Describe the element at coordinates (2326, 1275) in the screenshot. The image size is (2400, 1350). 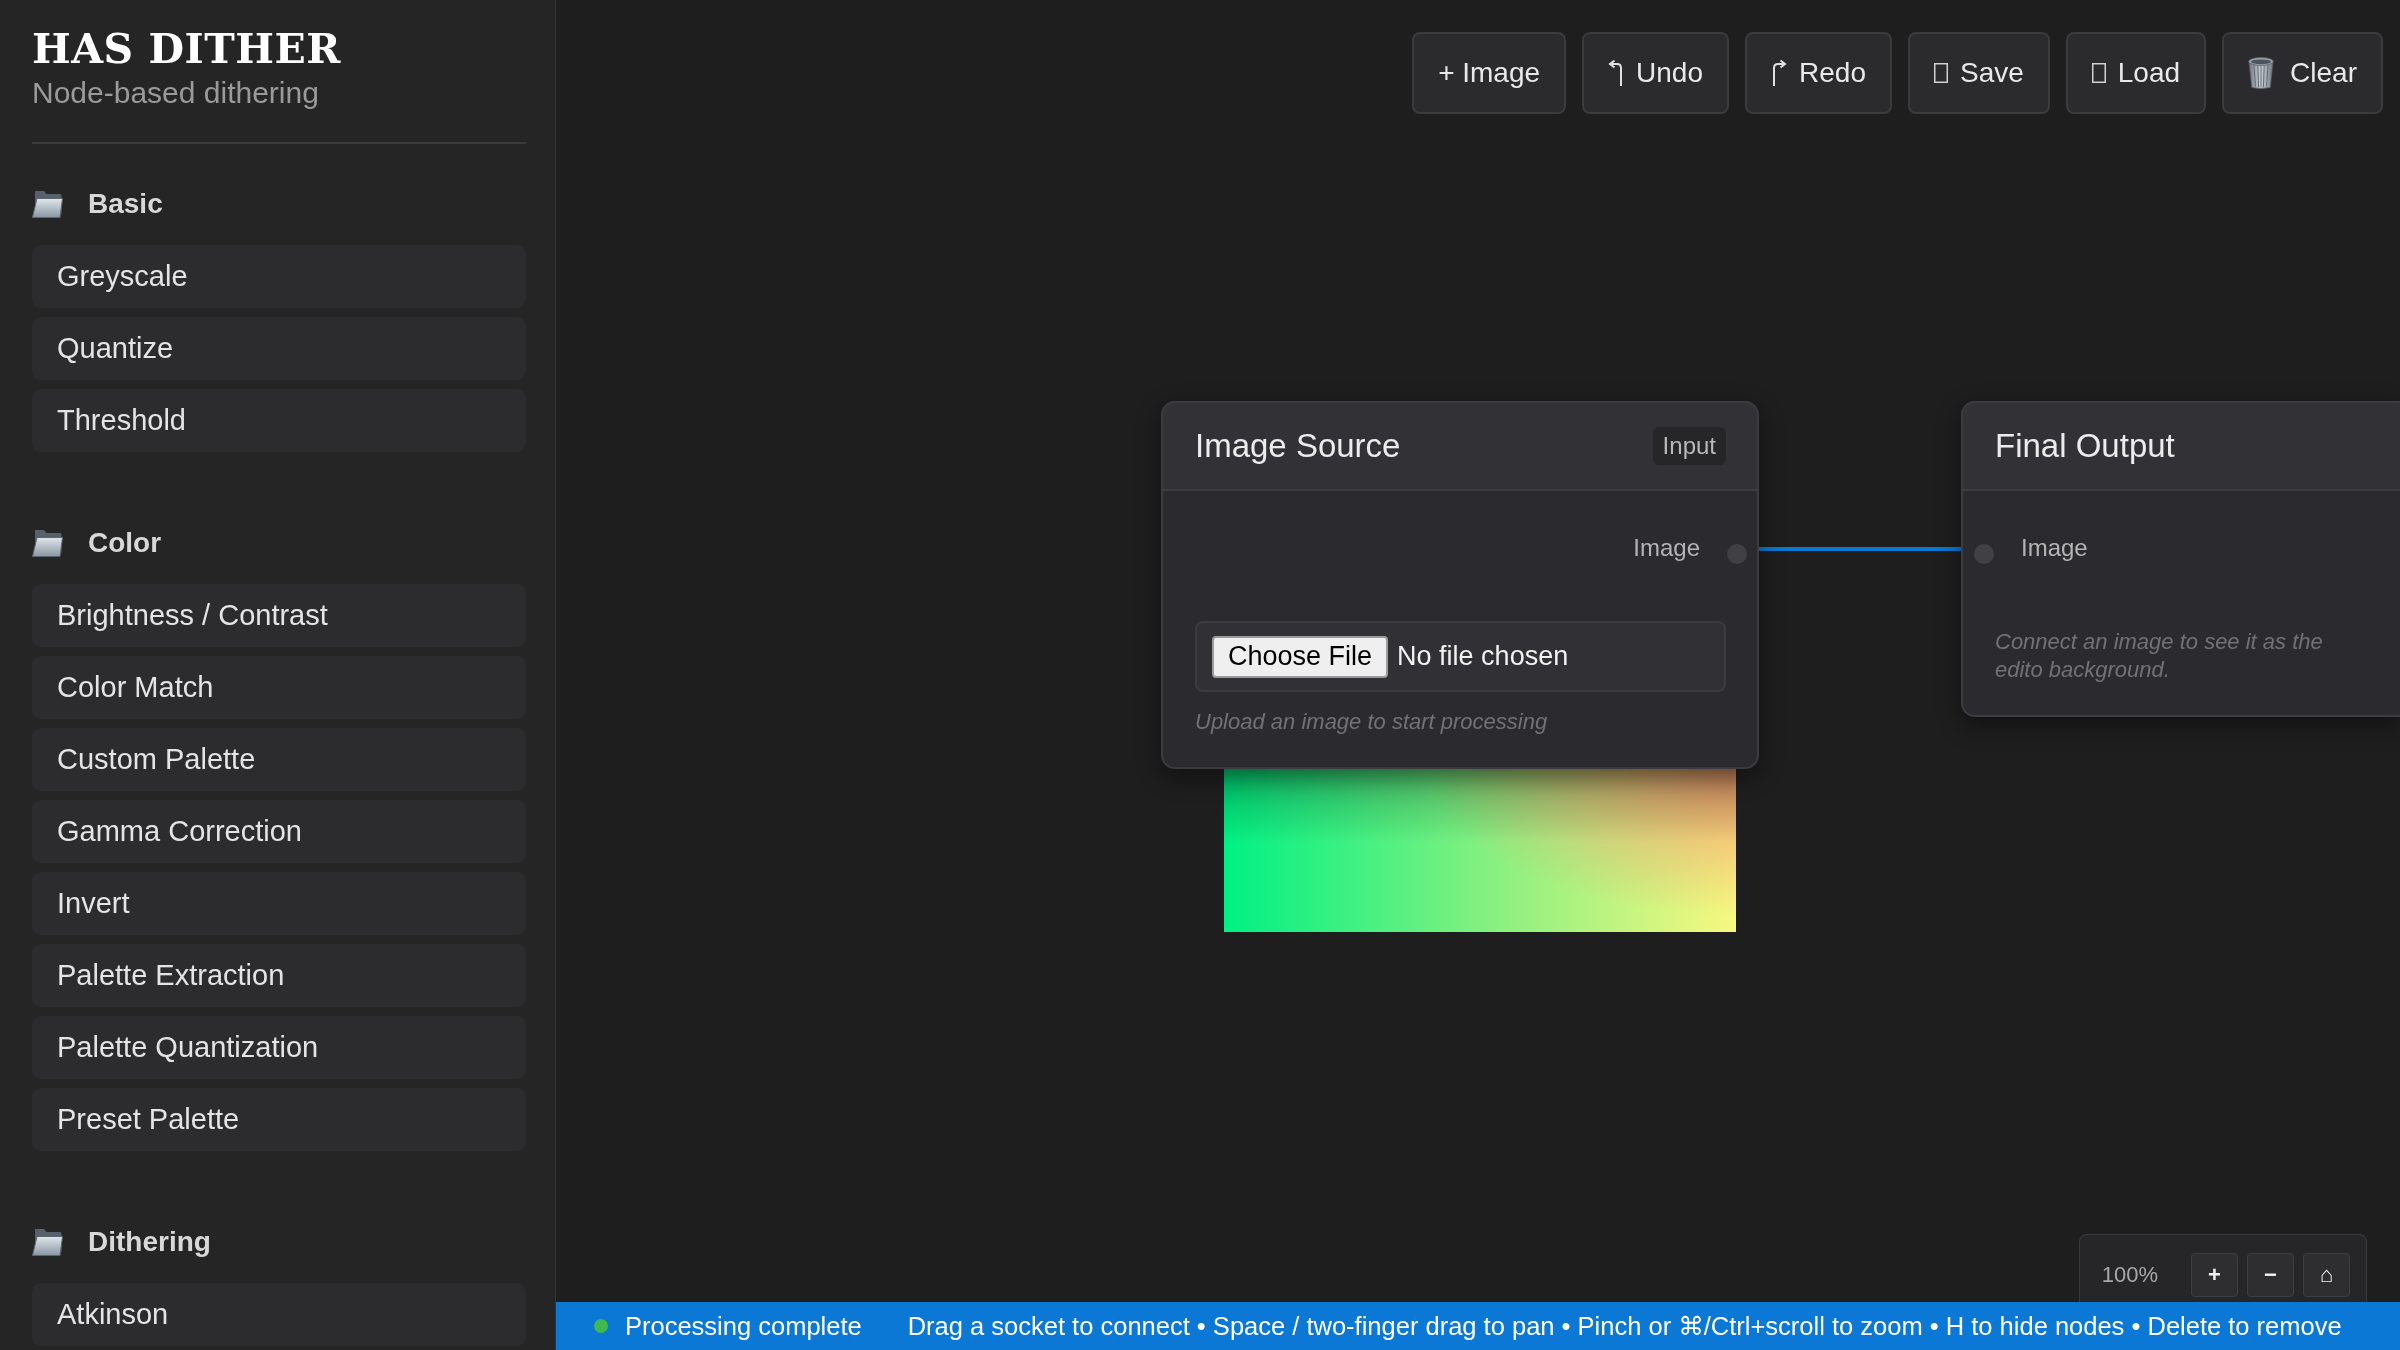
I see `zoom-control-button: ⌂` at that location.